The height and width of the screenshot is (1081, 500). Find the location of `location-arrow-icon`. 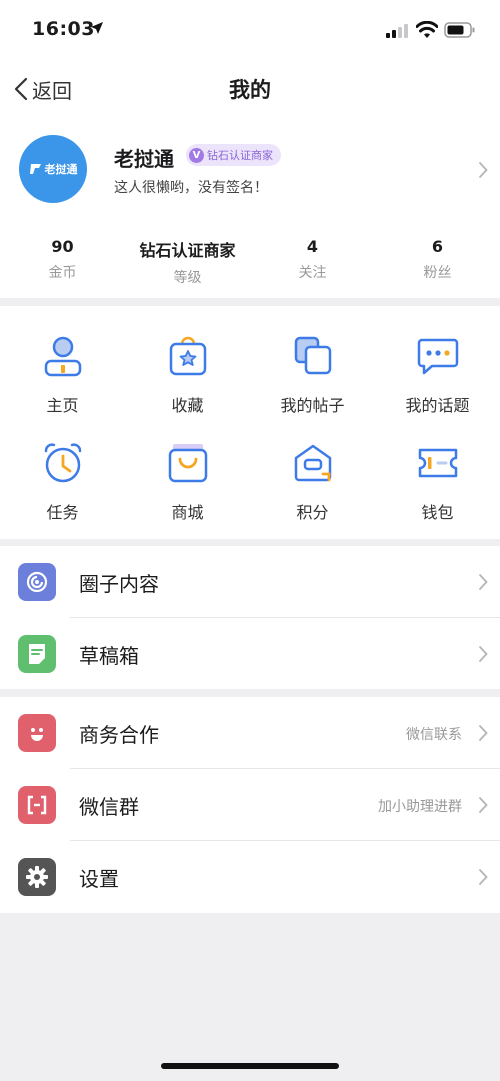

location-arrow-icon is located at coordinates (97, 28).